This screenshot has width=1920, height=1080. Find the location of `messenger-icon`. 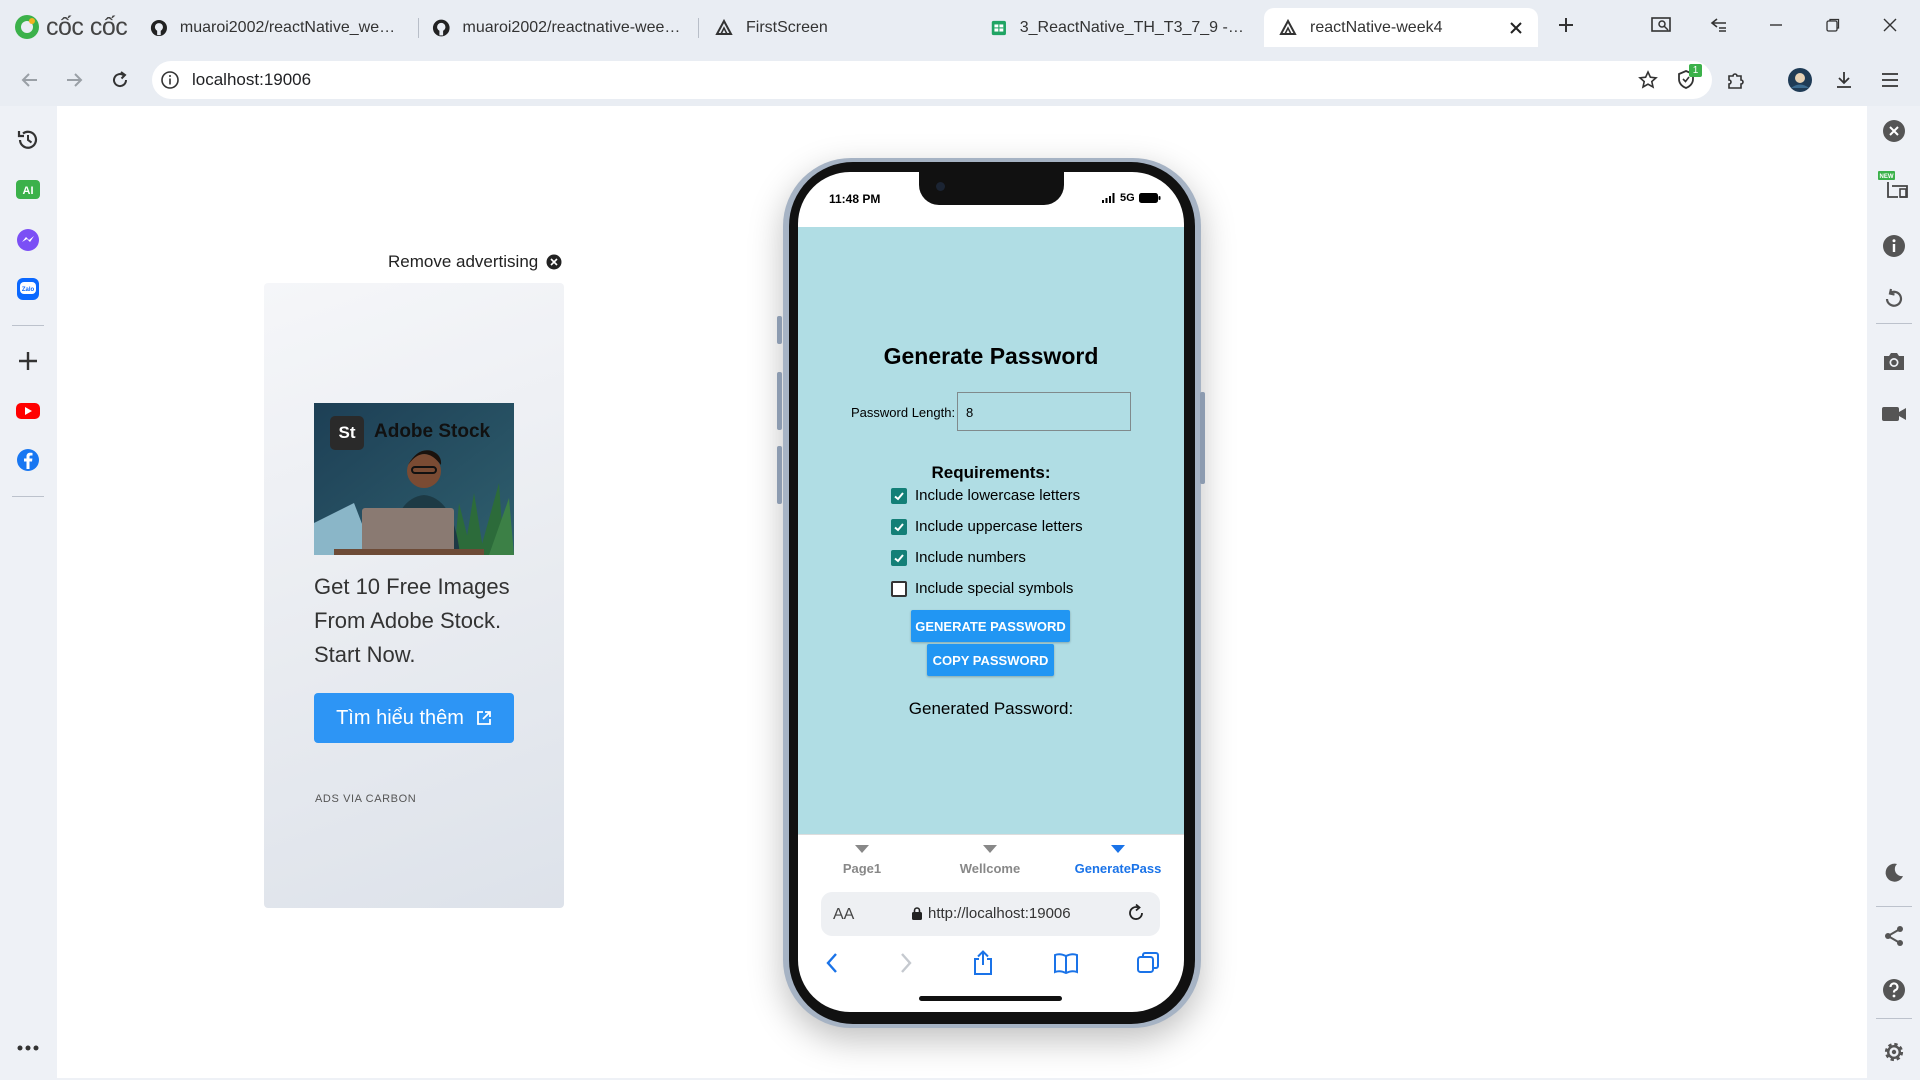

messenger-icon is located at coordinates (28, 240).